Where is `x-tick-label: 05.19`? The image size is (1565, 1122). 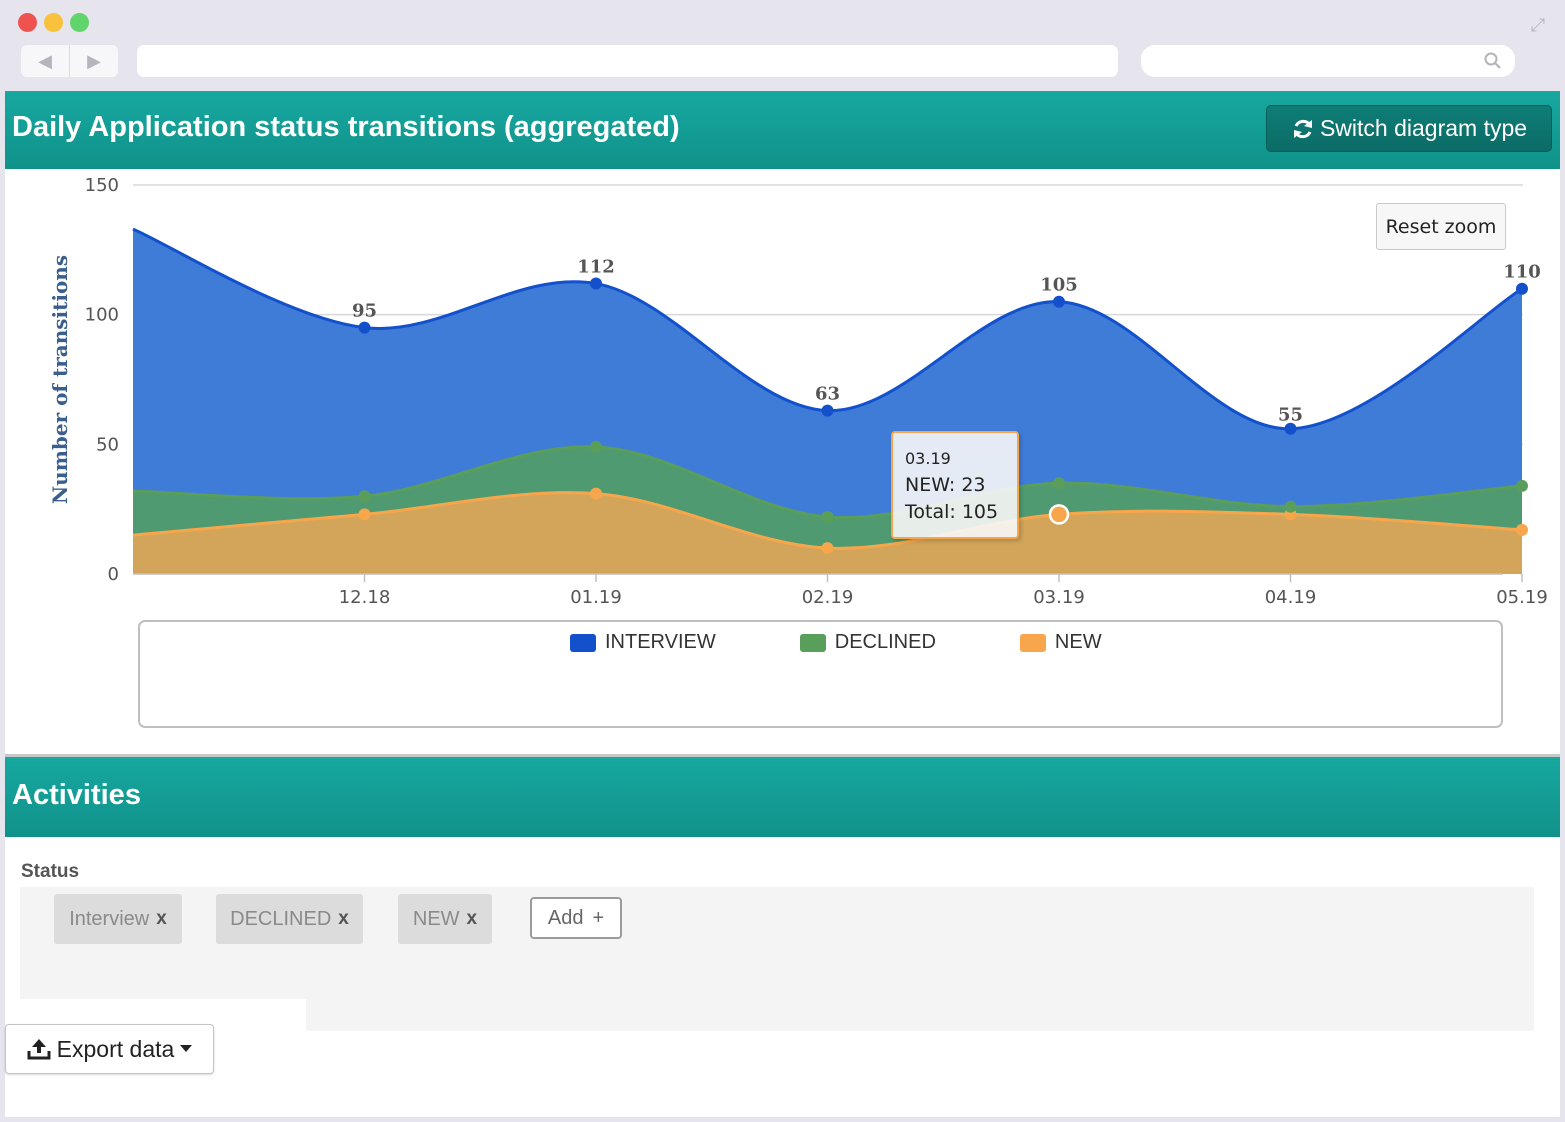
x-tick-label: 05.19 is located at coordinates (1522, 597).